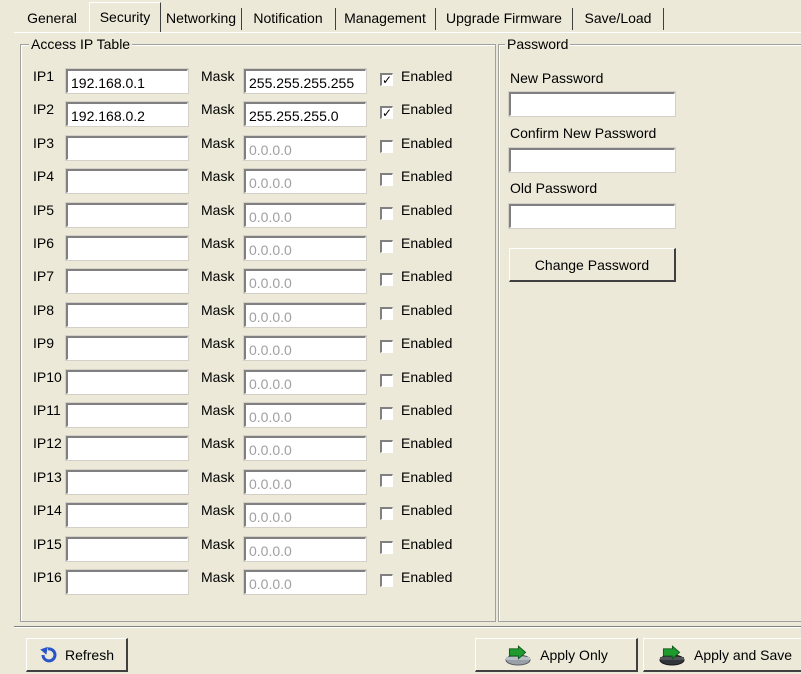  What do you see at coordinates (385, 18) in the screenshot?
I see `tab-management: Management` at bounding box center [385, 18].